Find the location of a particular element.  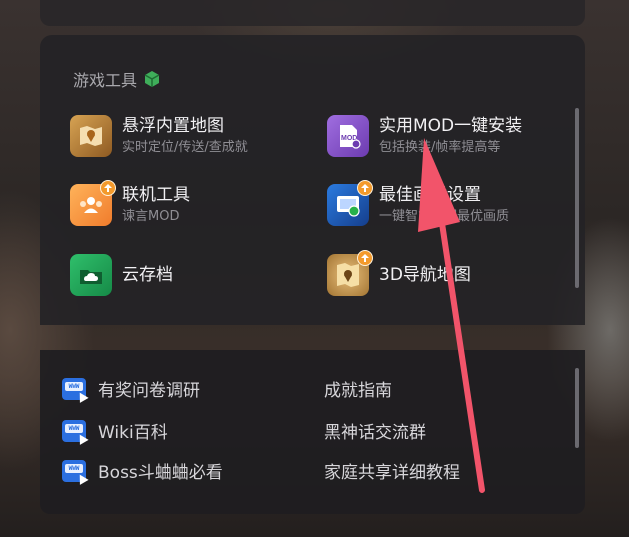

link-achievement-guide: 成就指南 is located at coordinates (358, 388).